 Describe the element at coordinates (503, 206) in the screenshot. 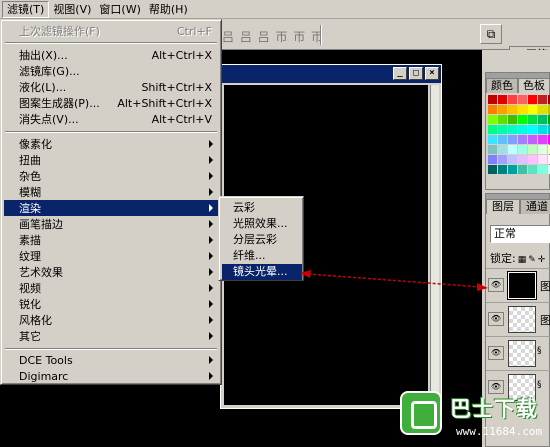

I see `tab-layers: 图层` at that location.